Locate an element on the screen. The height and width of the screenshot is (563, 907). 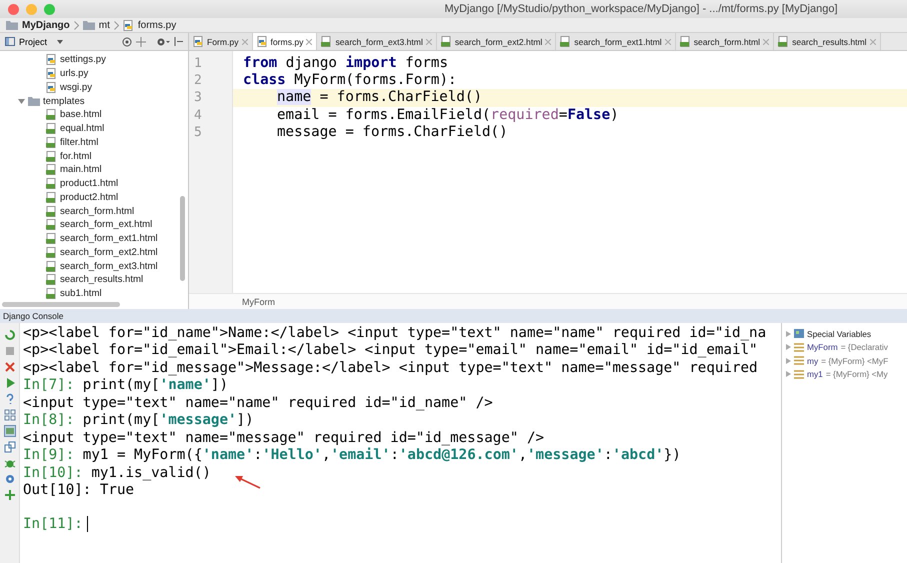
editor-tab: search_form.html is located at coordinates (725, 41).